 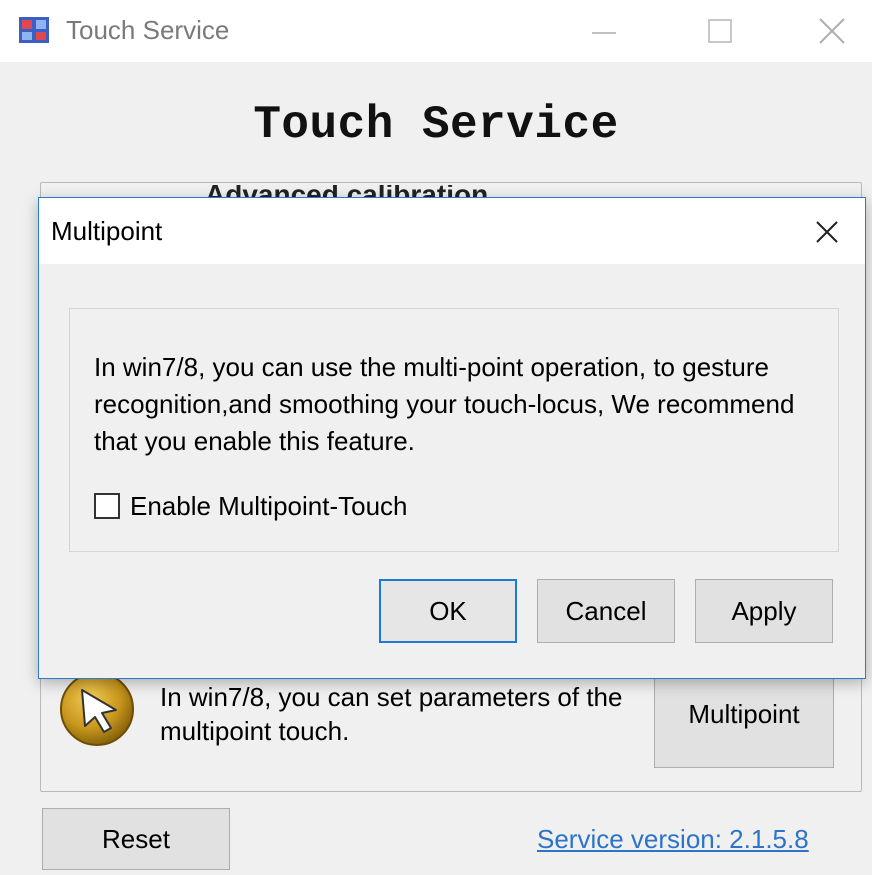 I want to click on app-heading: Touch Service, so click(x=436, y=125).